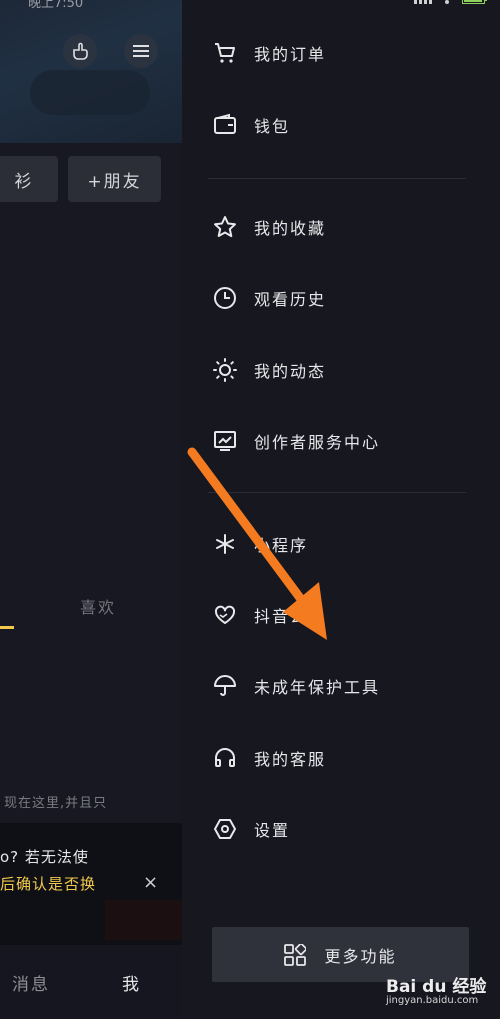 The width and height of the screenshot is (500, 1019). Describe the element at coordinates (290, 616) in the screenshot. I see `menu-item-label: 抖音公益` at that location.